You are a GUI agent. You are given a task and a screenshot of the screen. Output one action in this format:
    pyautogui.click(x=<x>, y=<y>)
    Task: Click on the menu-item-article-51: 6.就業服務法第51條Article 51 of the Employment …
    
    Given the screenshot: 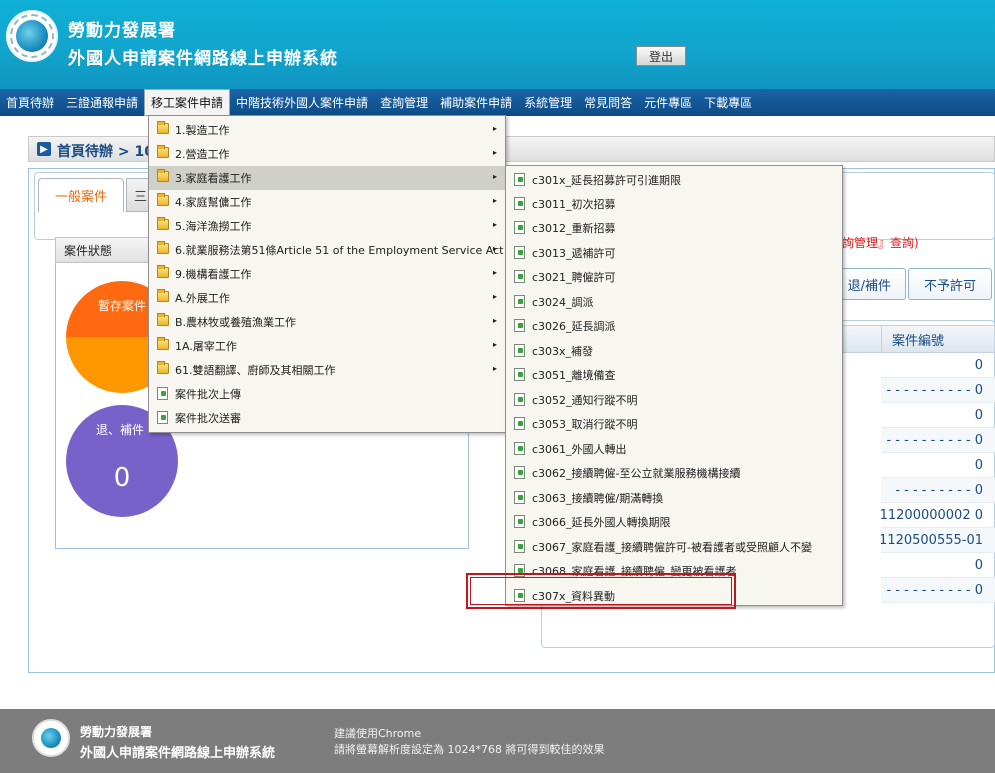 What is the action you would take?
    pyautogui.click(x=327, y=250)
    